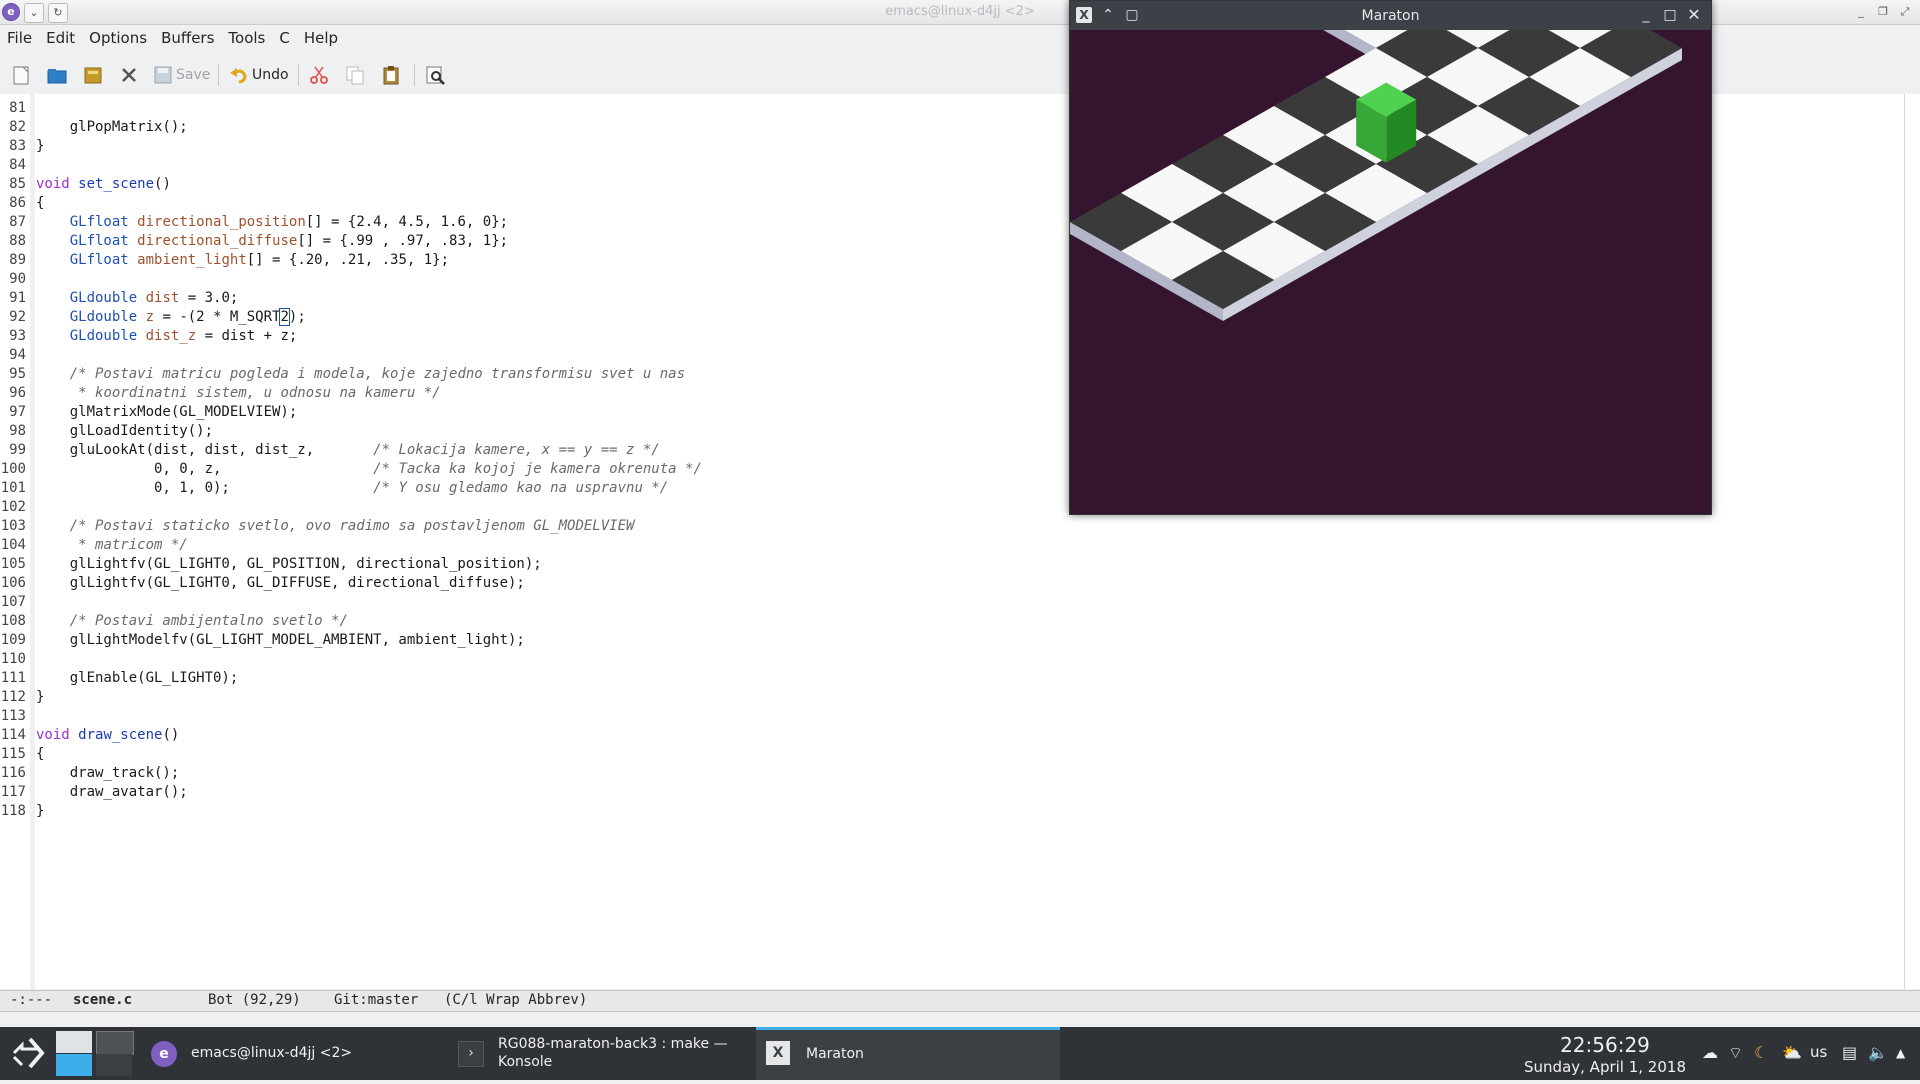 The image size is (1920, 1084). What do you see at coordinates (112, 792) in the screenshot?
I see `code-line: draw_avatar();` at bounding box center [112, 792].